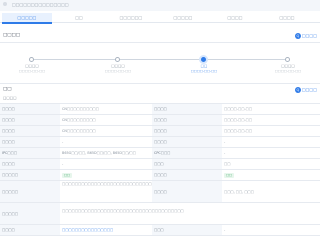 The image size is (320, 240). What do you see at coordinates (239, 192) in the screenshot?
I see `field-value: □□□, □□, □□□` at bounding box center [239, 192].